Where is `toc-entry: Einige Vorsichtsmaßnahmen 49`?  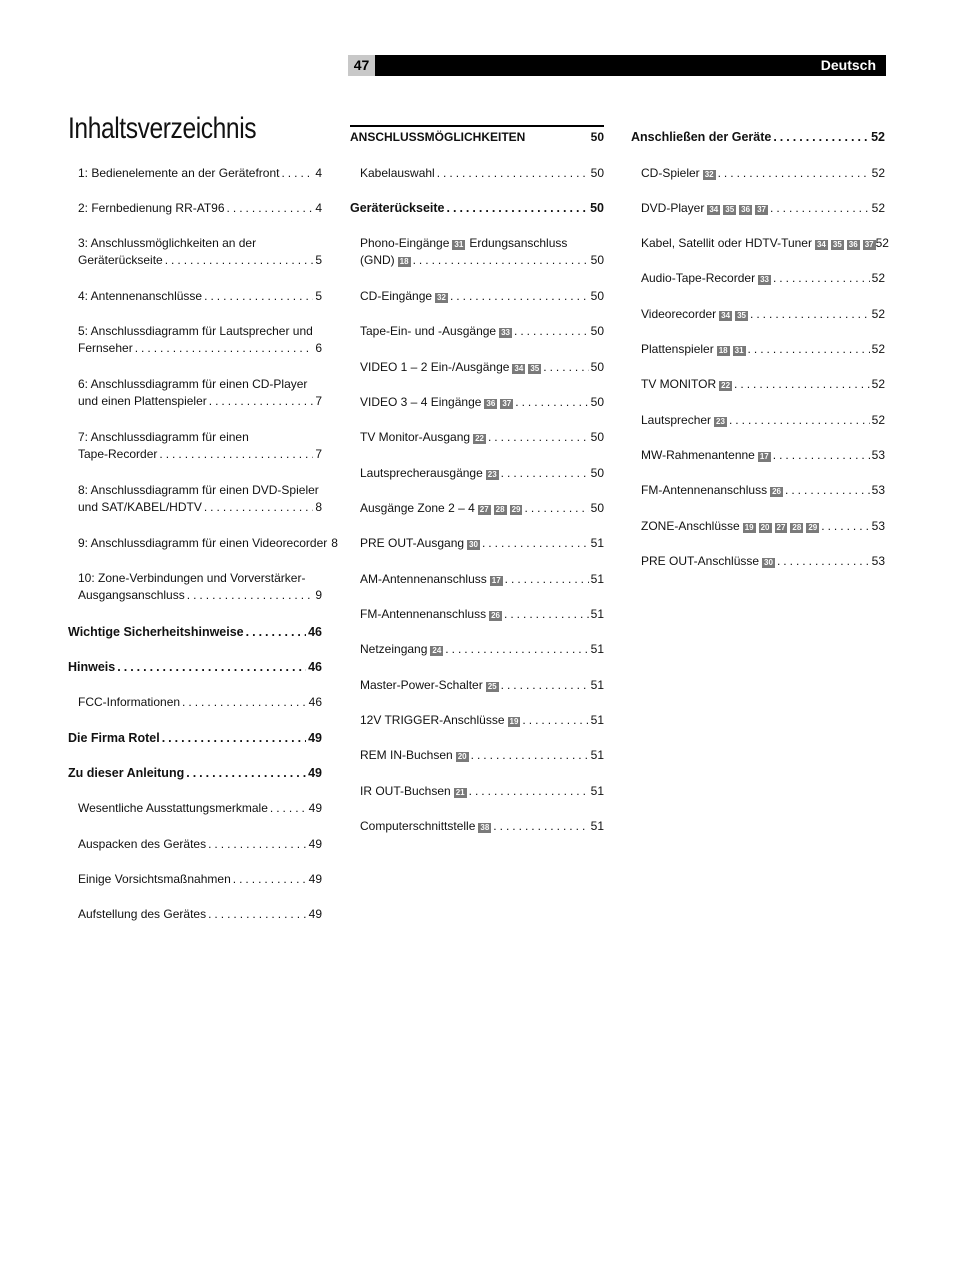 toc-entry: Einige Vorsichtsmaßnahmen 49 is located at coordinates (195, 879).